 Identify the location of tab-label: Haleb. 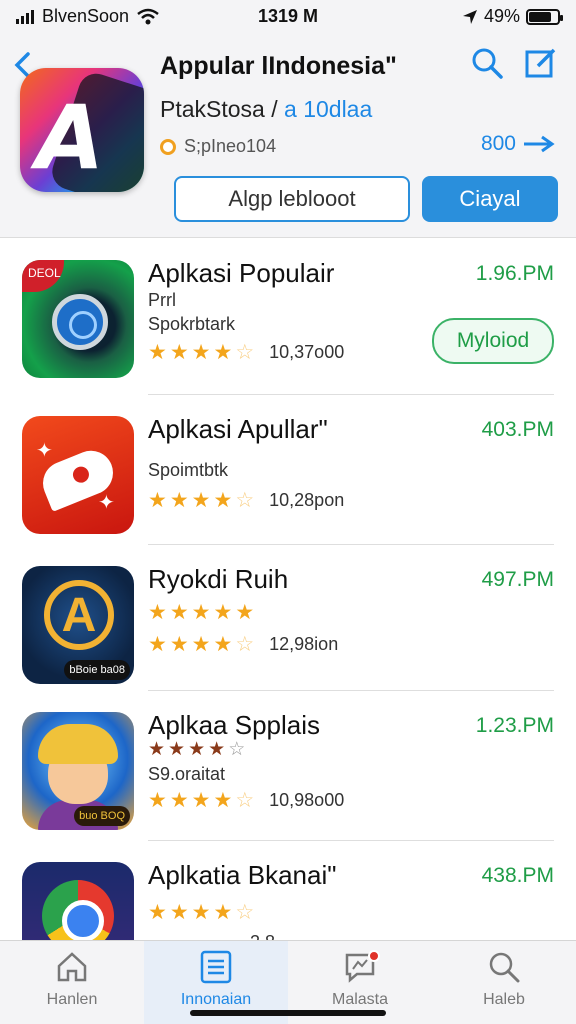
(504, 999).